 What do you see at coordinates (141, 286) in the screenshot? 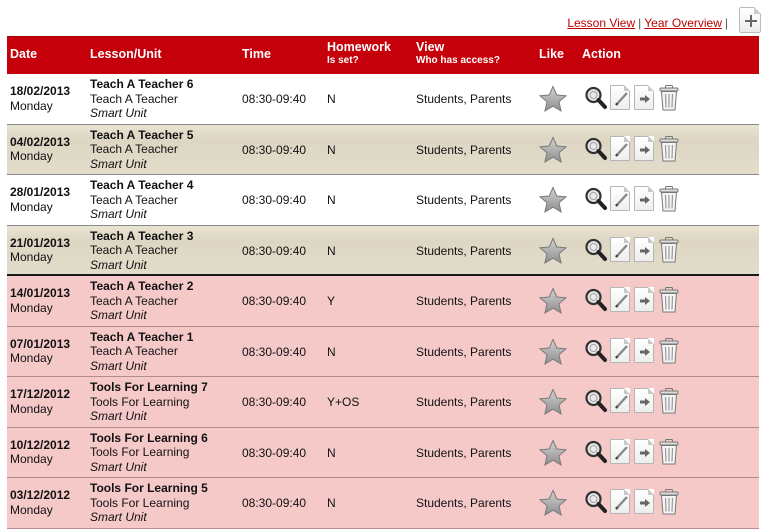
I see `lesson-title: Teach A Teacher 2` at bounding box center [141, 286].